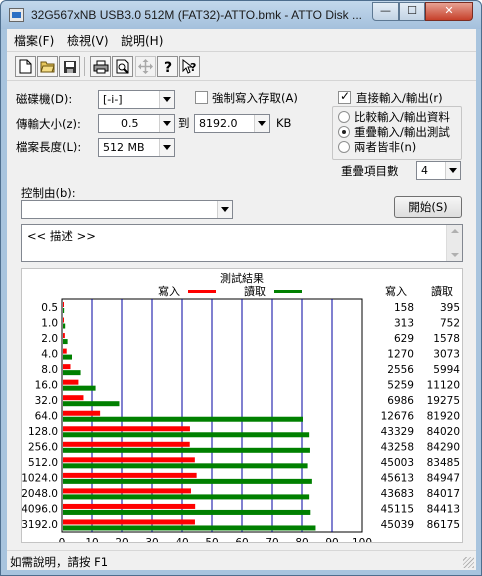 This screenshot has height=576, width=482. What do you see at coordinates (142, 40) in the screenshot?
I see `menu-help: 說明(H)` at bounding box center [142, 40].